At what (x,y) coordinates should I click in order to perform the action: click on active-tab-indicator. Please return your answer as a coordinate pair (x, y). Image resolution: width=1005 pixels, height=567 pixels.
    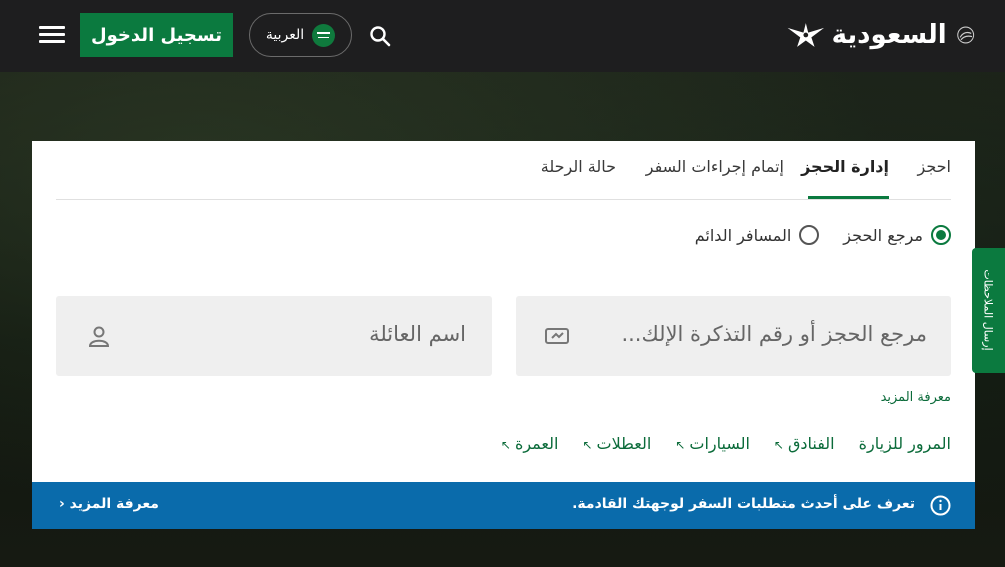
    Looking at the image, I should click on (848, 197).